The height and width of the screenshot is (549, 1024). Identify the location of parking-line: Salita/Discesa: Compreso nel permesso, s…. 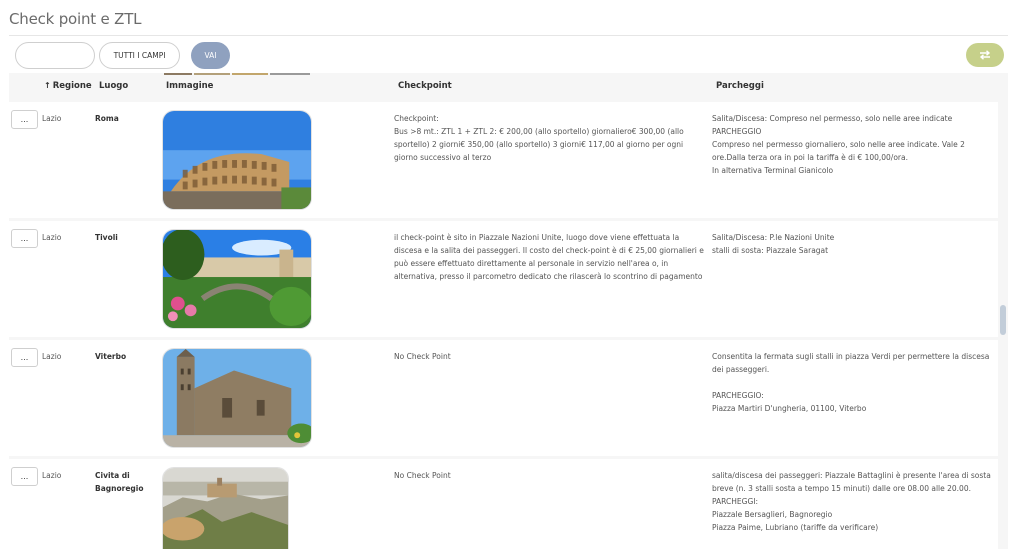
(832, 118).